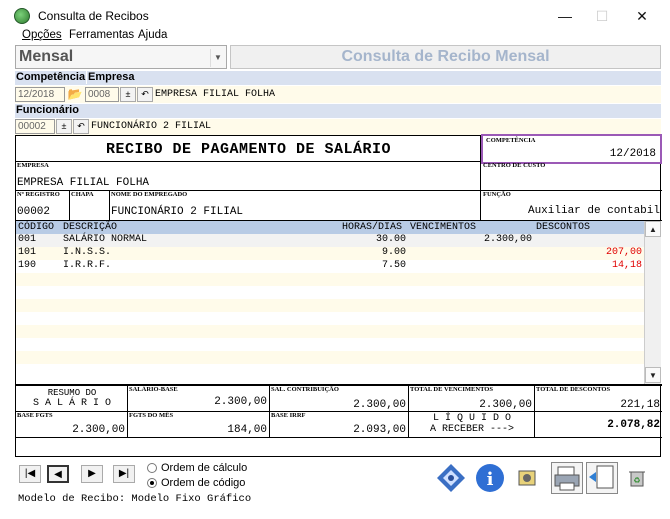 The width and height of the screenshot is (670, 519). Describe the element at coordinates (372, 227) in the screenshot. I see `col-horas: HORAS/DIAS` at that location.